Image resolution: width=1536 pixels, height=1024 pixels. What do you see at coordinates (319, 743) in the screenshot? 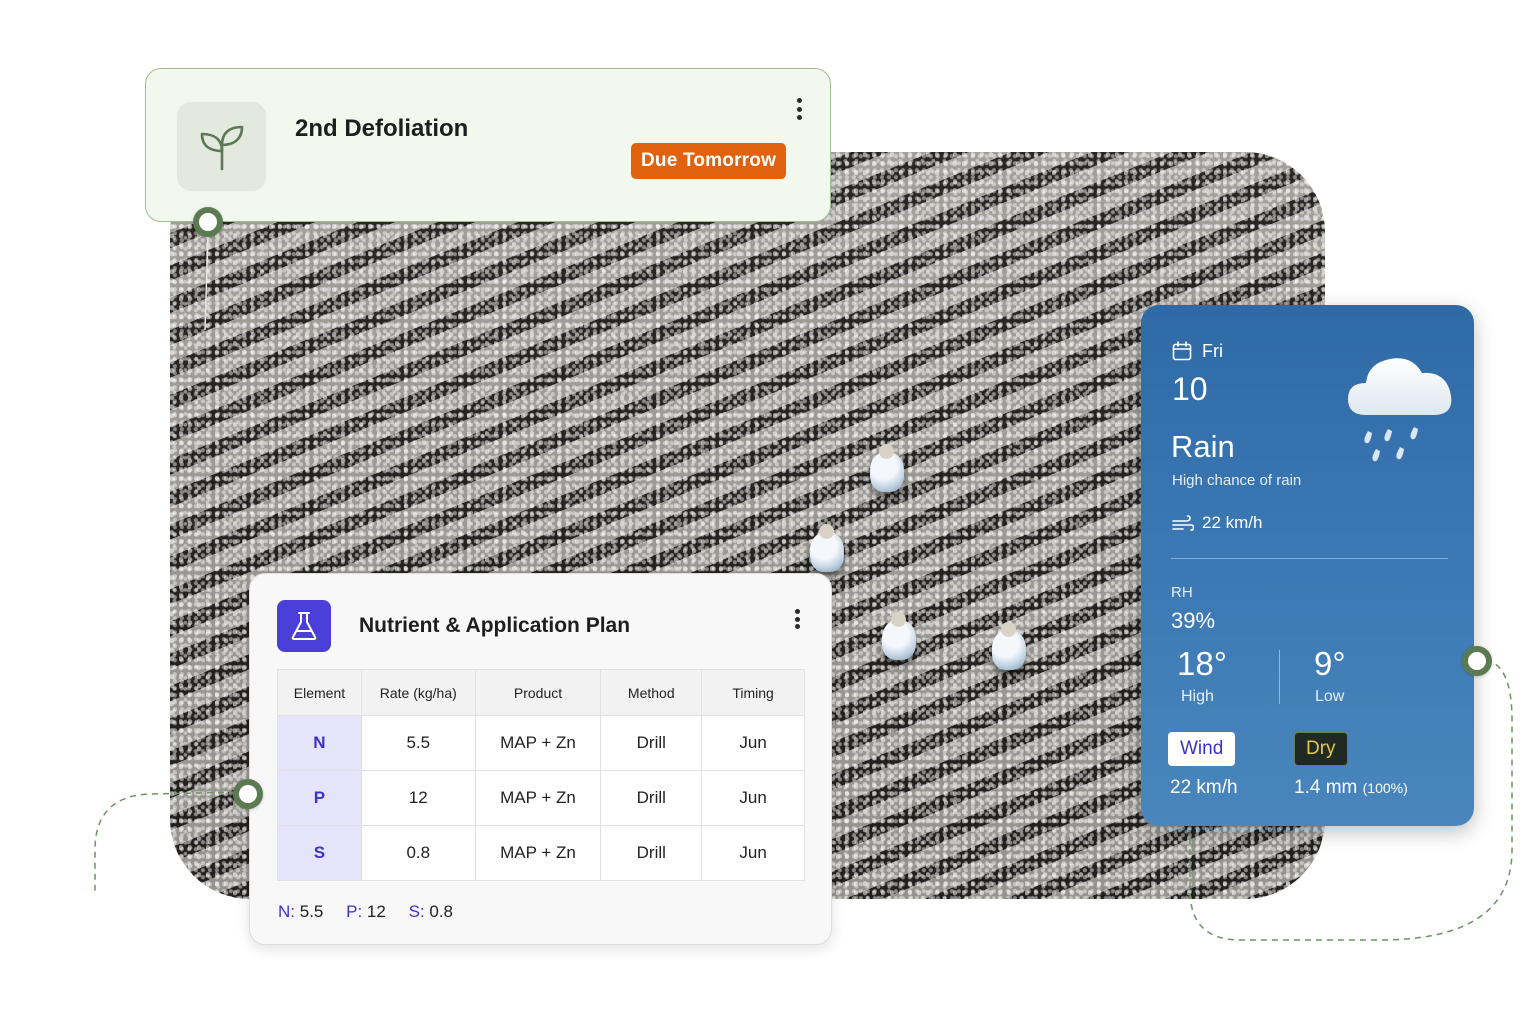
I see `element-cell: N` at bounding box center [319, 743].